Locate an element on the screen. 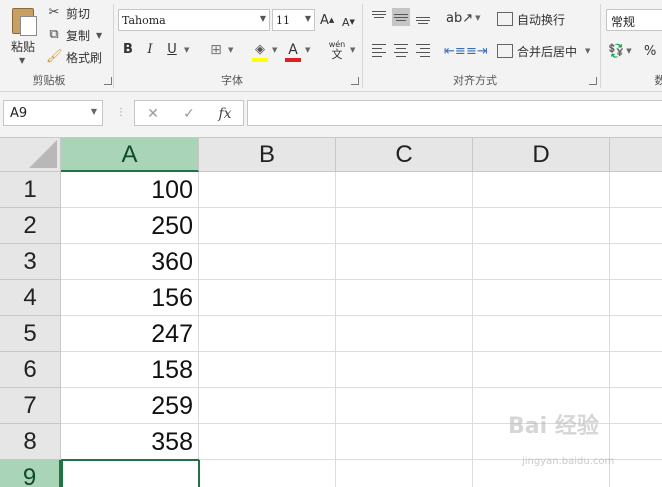 The height and width of the screenshot is (487, 662). shrink-font-button: A ▼ is located at coordinates (348, 22).